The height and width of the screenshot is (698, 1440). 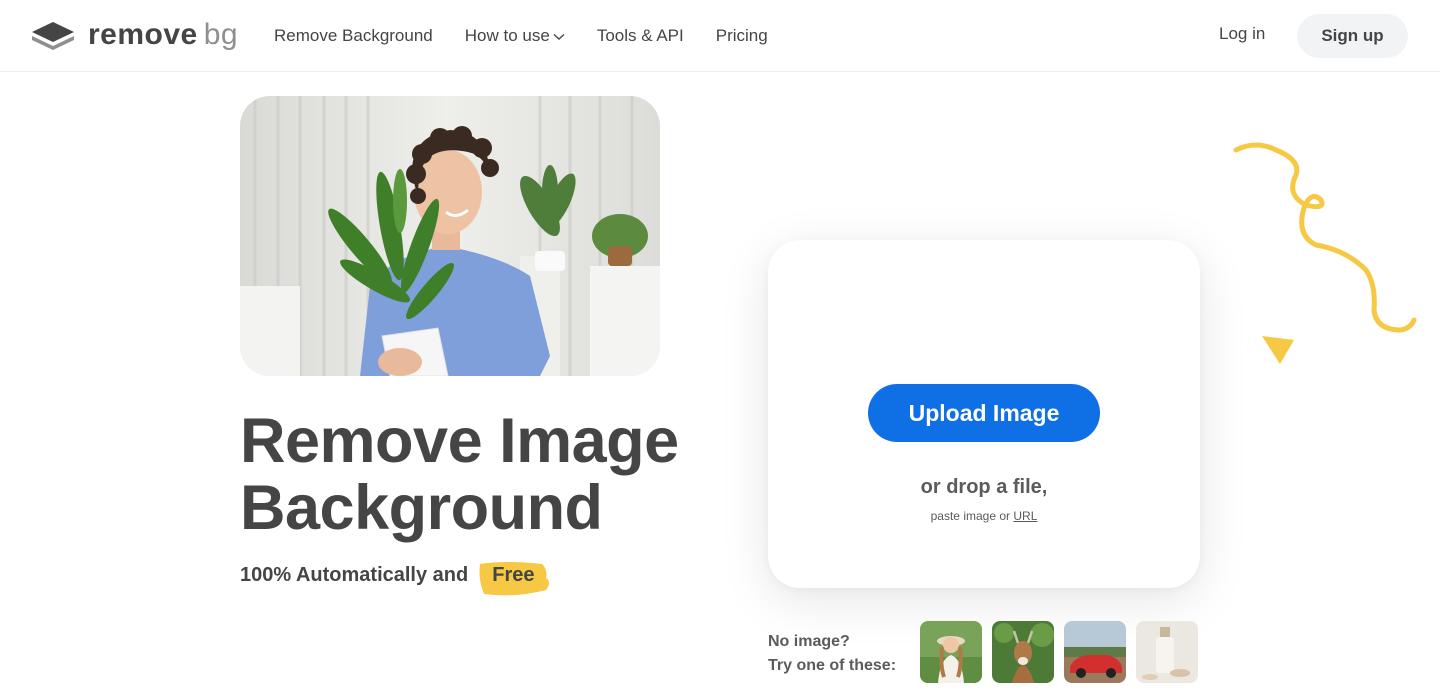 I want to click on paste-hint-text: paste image or, so click(x=970, y=516).